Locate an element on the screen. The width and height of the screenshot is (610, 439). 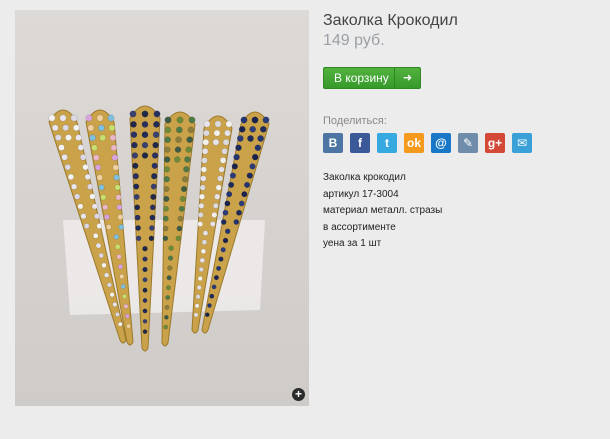
product-title: Заколка Крокодил is located at coordinates (390, 20).